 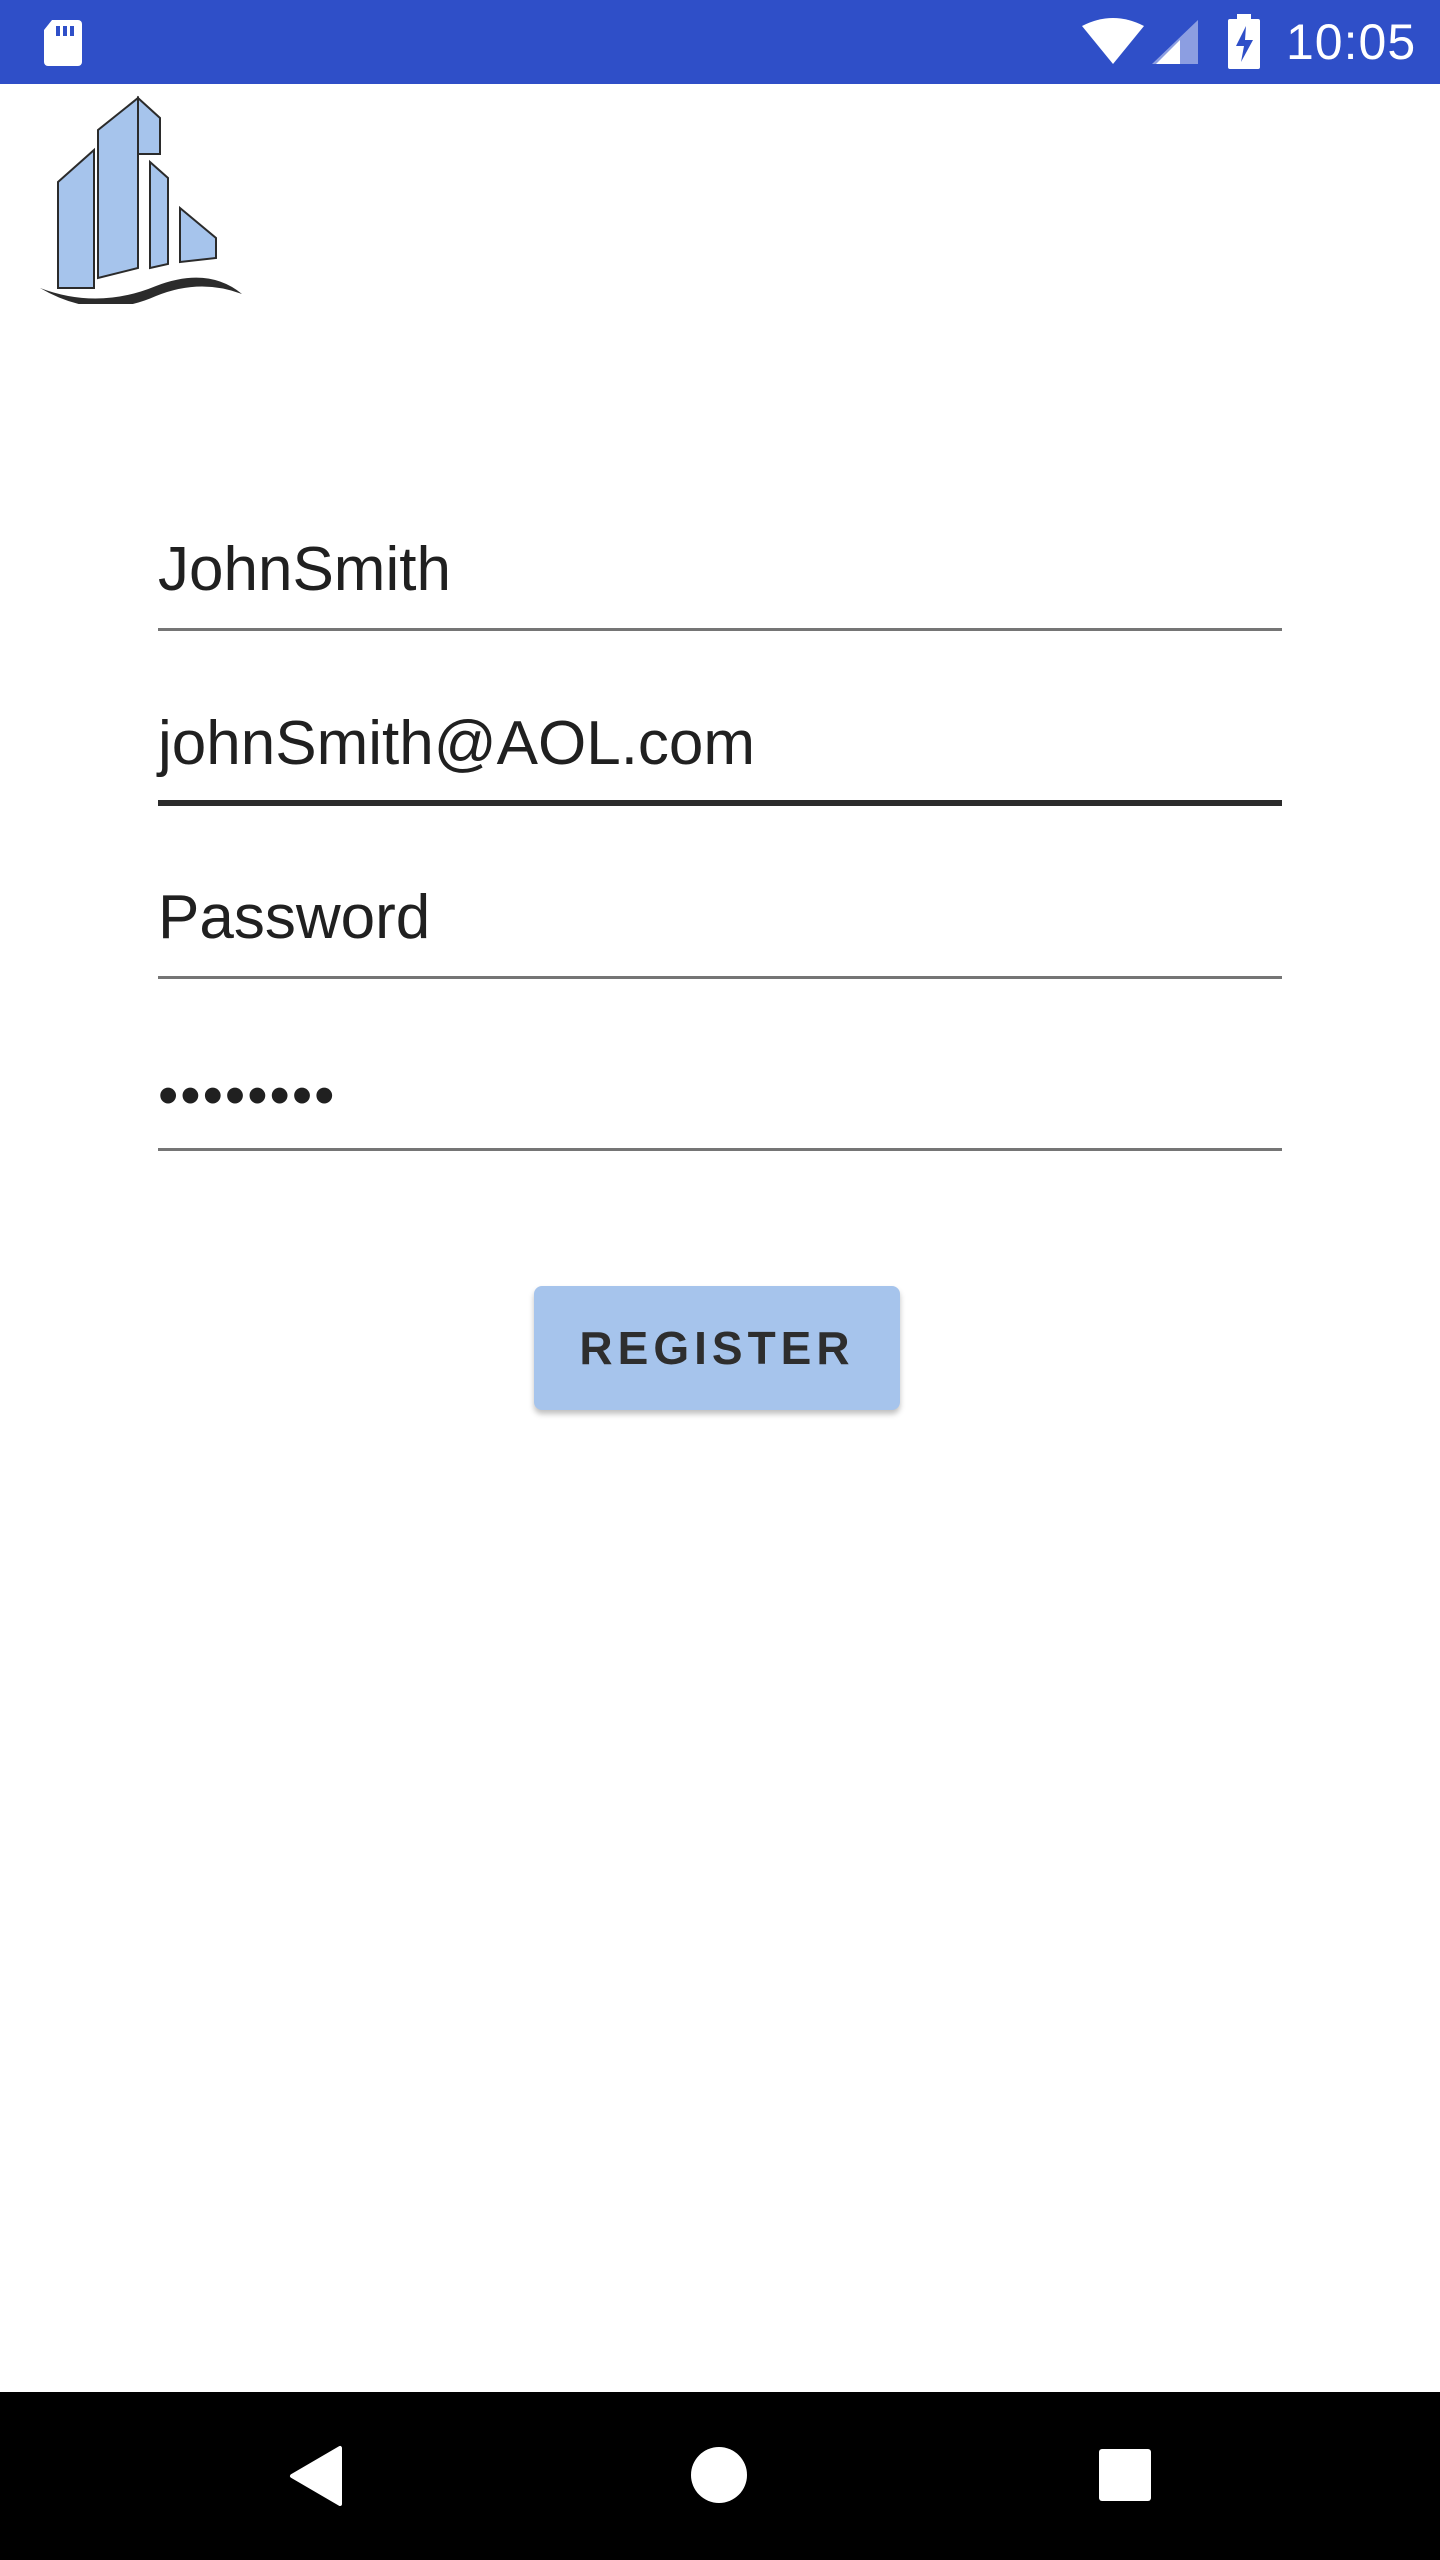 What do you see at coordinates (141, 199) in the screenshot?
I see `building-logo-icon` at bounding box center [141, 199].